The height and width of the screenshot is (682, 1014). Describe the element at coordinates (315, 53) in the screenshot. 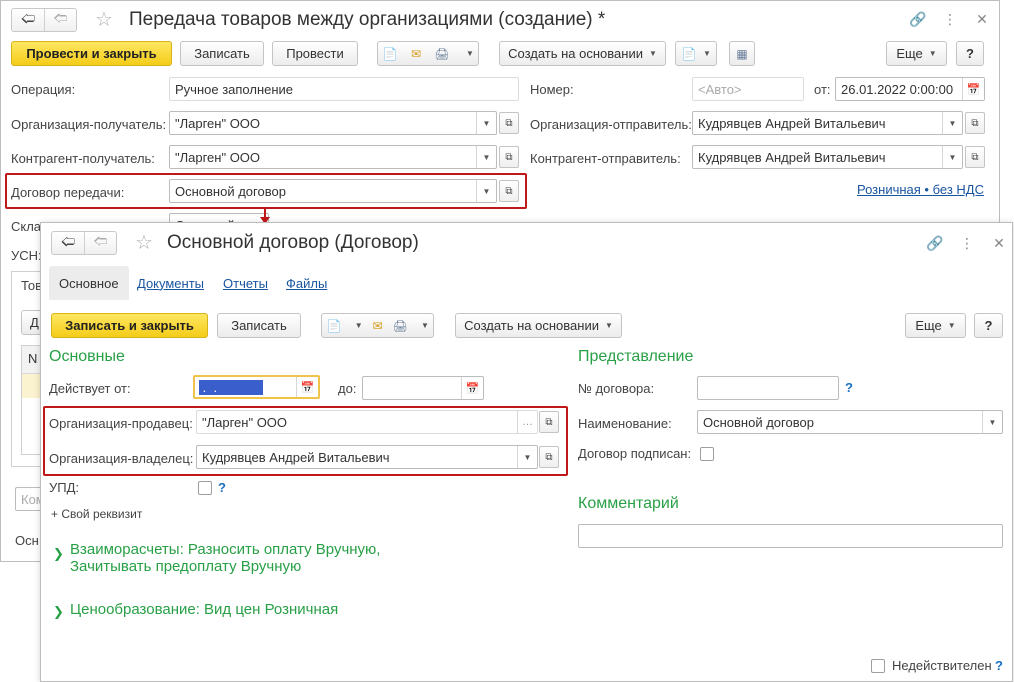

I see `post-button: Провести` at that location.